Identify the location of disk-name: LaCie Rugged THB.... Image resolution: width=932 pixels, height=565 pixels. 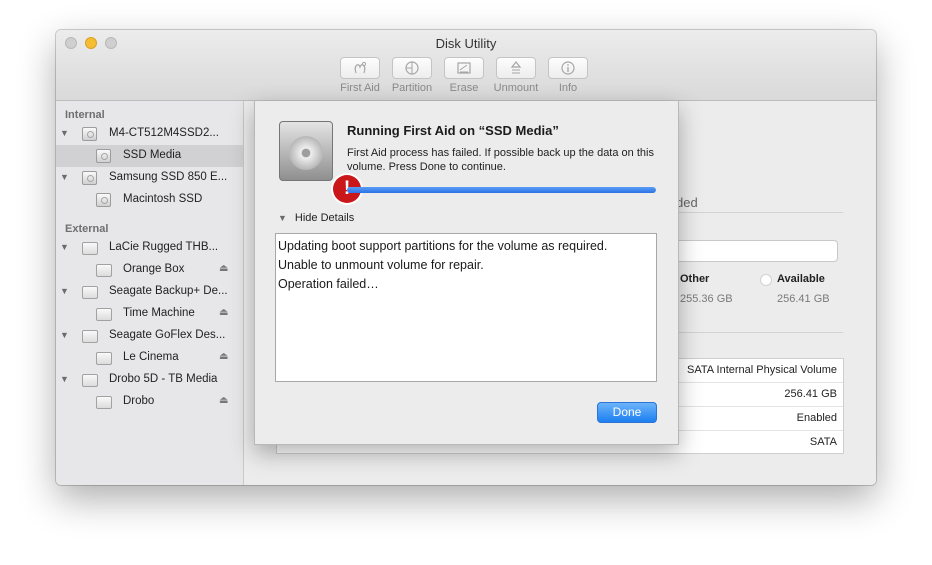
(164, 247).